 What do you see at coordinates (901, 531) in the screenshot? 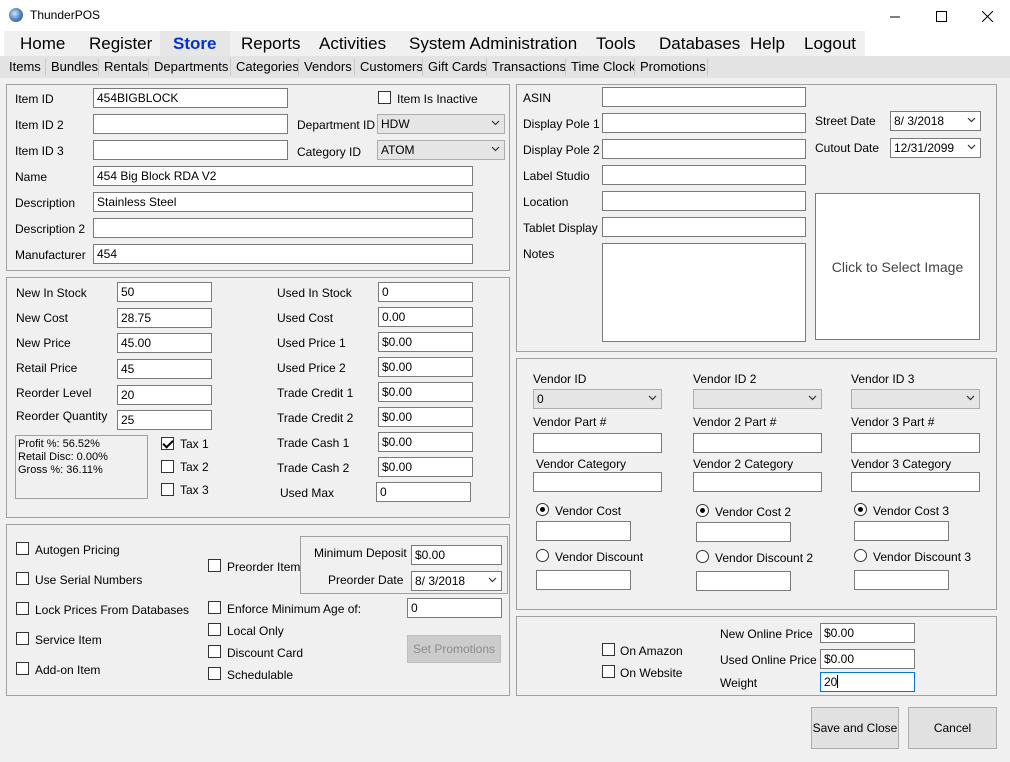
I see `vendor-cost3-input` at bounding box center [901, 531].